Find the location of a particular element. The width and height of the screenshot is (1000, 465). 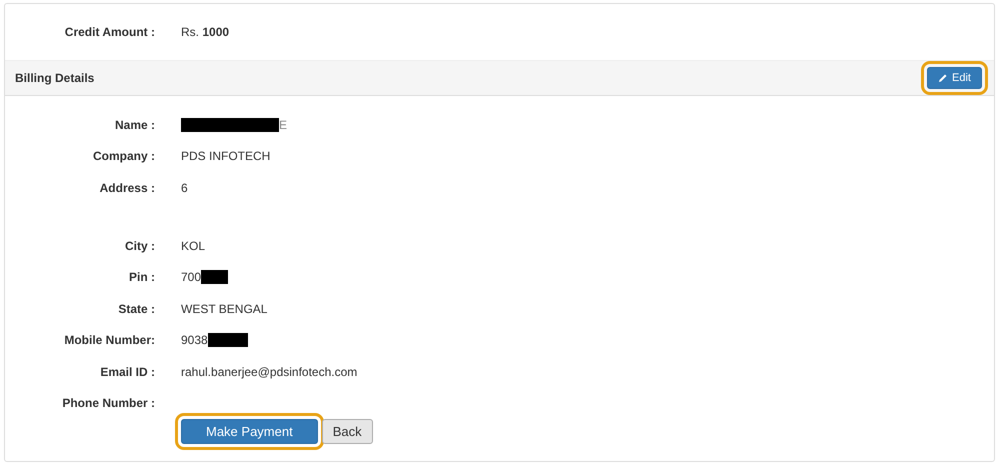

field-label: Pin : is located at coordinates (141, 277).